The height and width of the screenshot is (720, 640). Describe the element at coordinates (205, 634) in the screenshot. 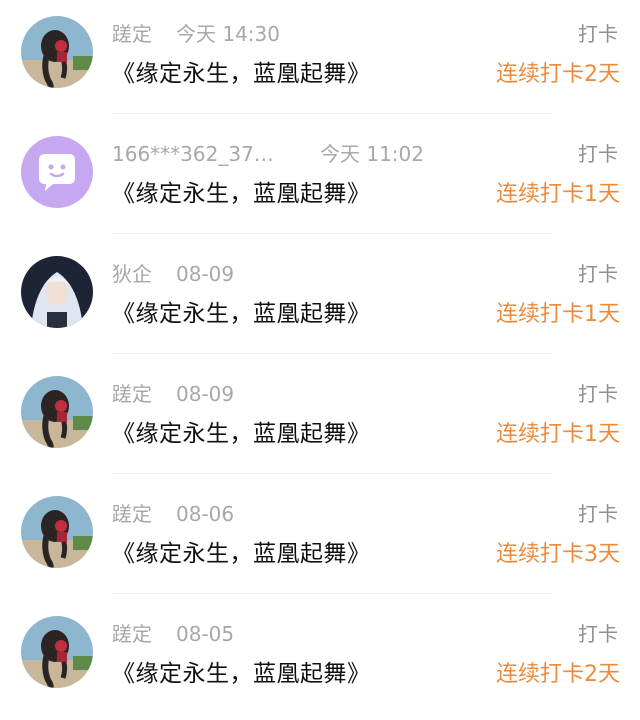

I see `timestamp: 08-05` at that location.